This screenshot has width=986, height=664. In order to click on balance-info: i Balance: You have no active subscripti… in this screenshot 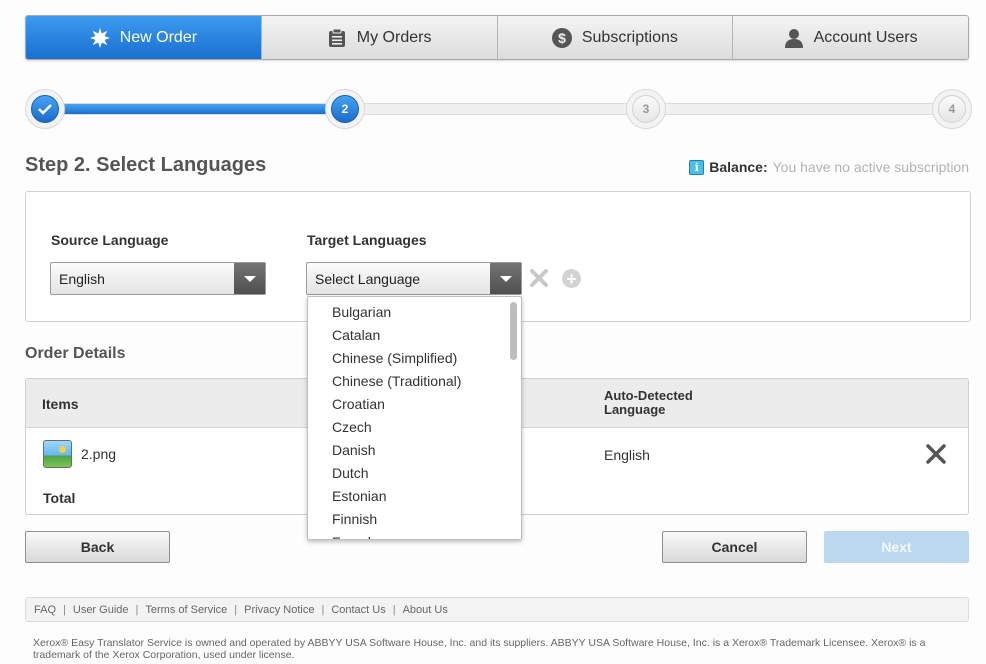, I will do `click(829, 167)`.